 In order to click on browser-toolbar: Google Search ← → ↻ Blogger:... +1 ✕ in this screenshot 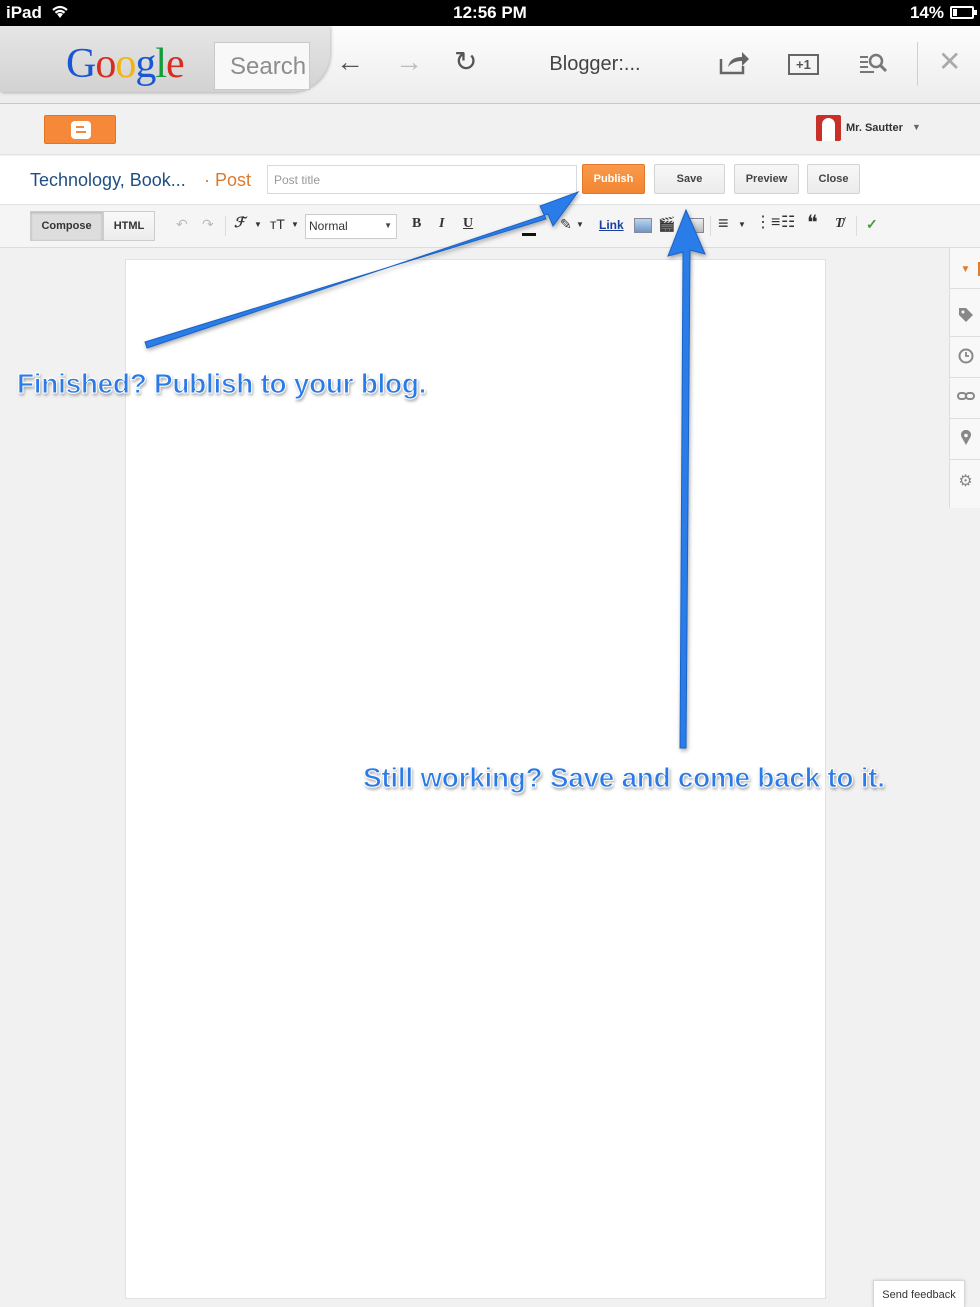, I will do `click(490, 65)`.